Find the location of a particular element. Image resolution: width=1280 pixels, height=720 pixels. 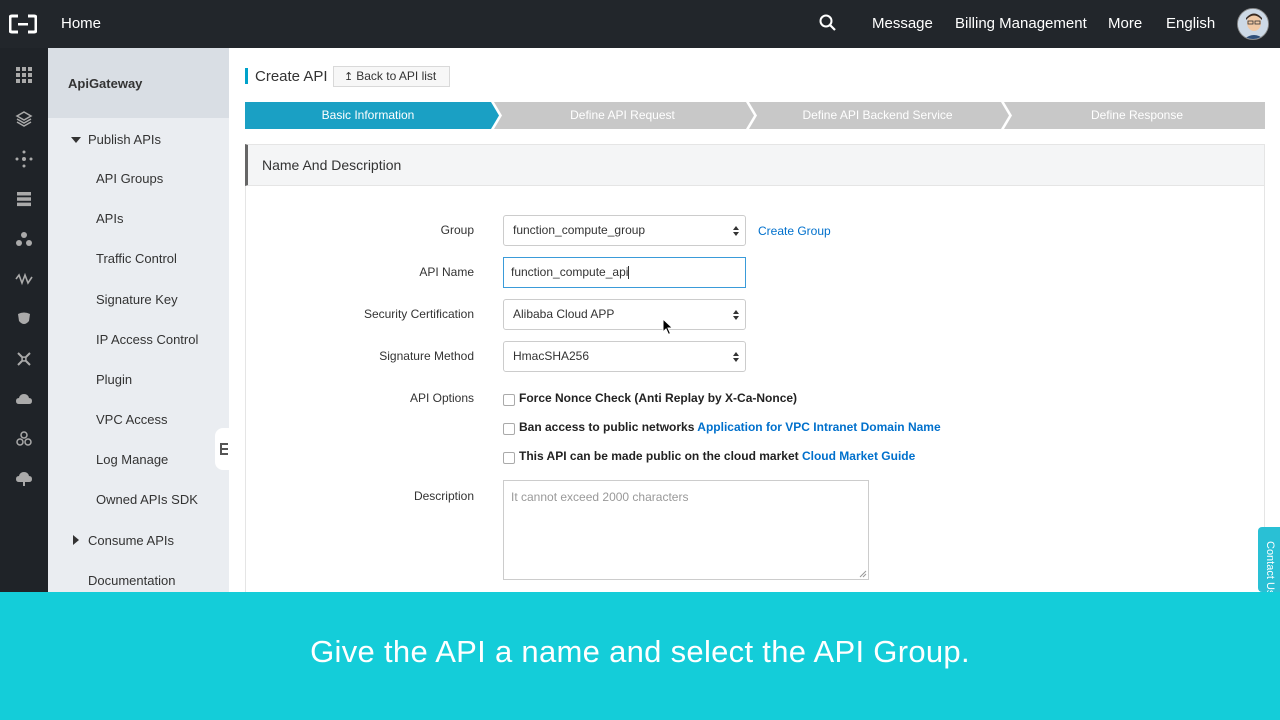

cloud-upload-icon is located at coordinates (24, 399).